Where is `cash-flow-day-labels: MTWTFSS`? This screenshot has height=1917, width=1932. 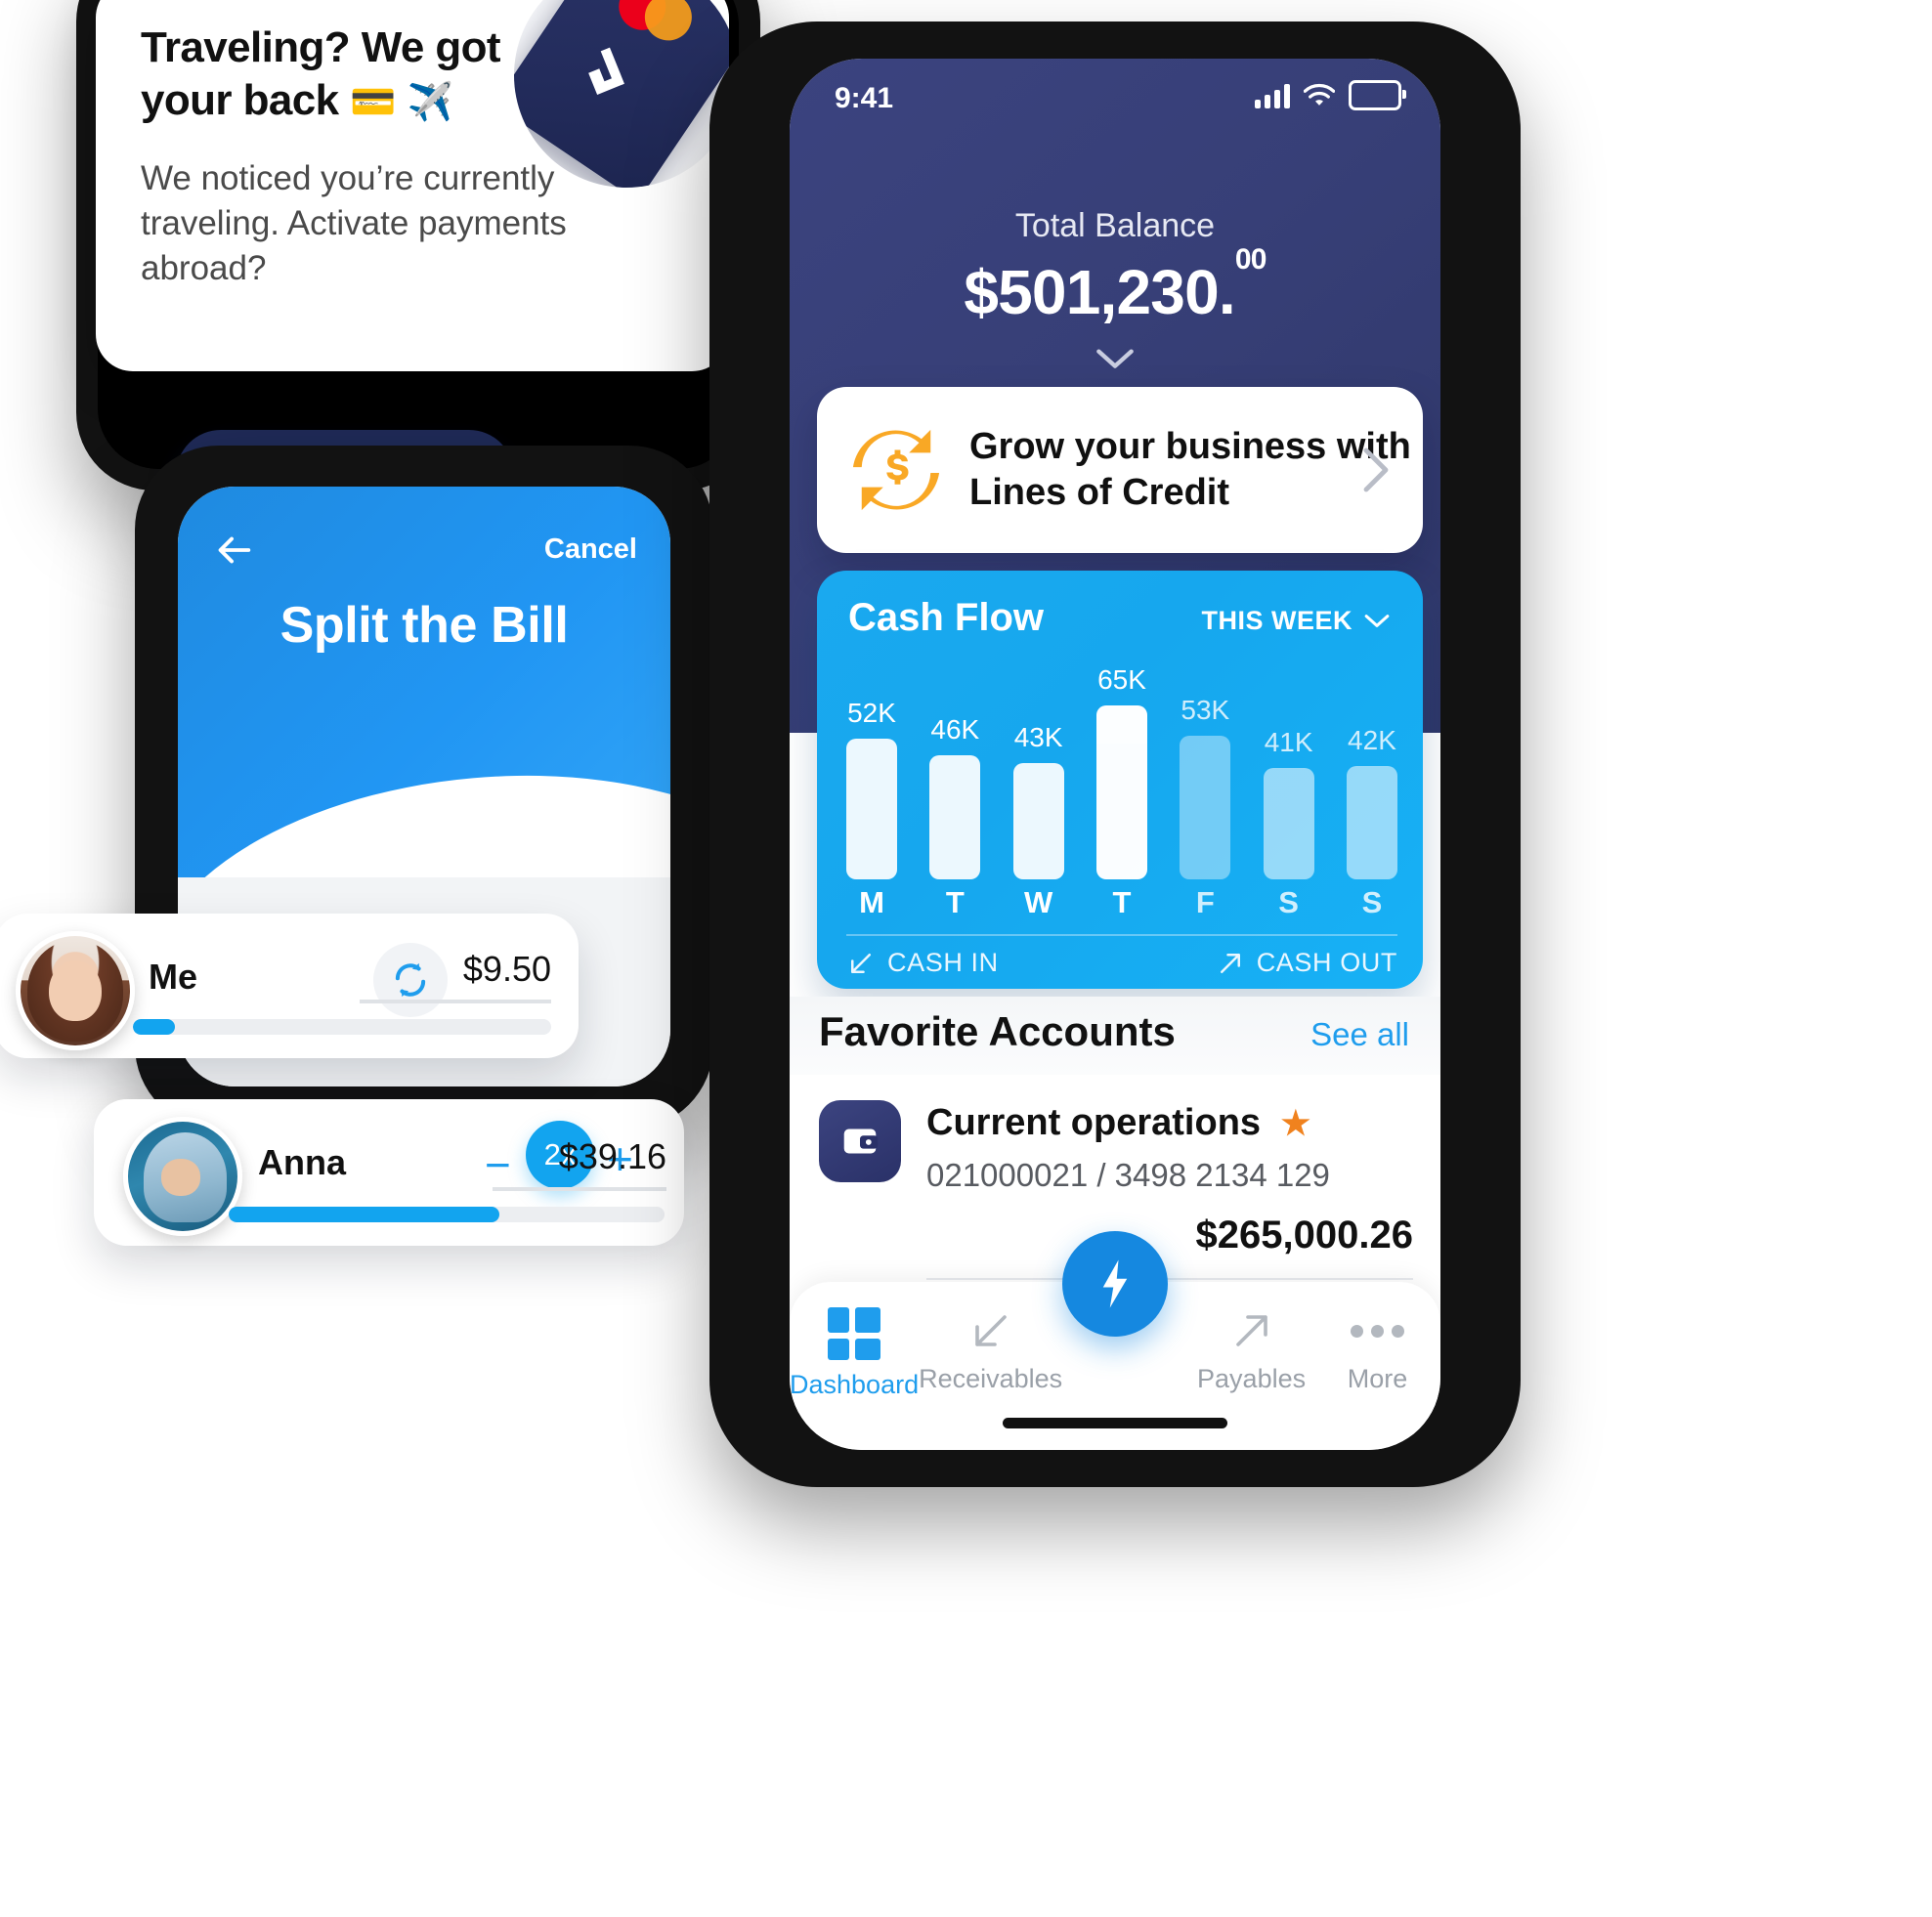
cash-flow-day-labels: MTWTFSS is located at coordinates (1122, 902).